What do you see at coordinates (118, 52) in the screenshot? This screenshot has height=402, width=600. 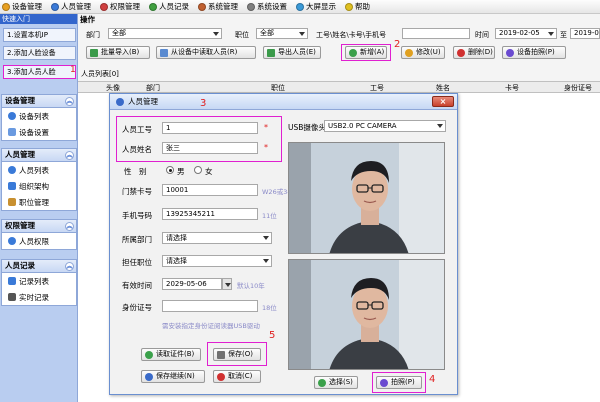 I see `batch-import-button: 批量导入(B)` at bounding box center [118, 52].